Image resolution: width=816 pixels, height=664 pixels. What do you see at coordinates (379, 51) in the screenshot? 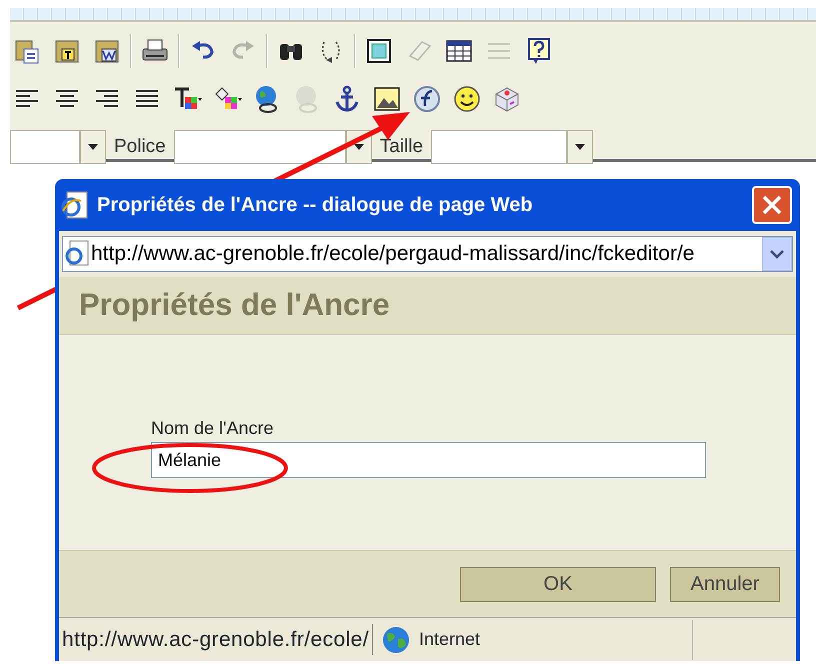
I see `select-all-icon` at bounding box center [379, 51].